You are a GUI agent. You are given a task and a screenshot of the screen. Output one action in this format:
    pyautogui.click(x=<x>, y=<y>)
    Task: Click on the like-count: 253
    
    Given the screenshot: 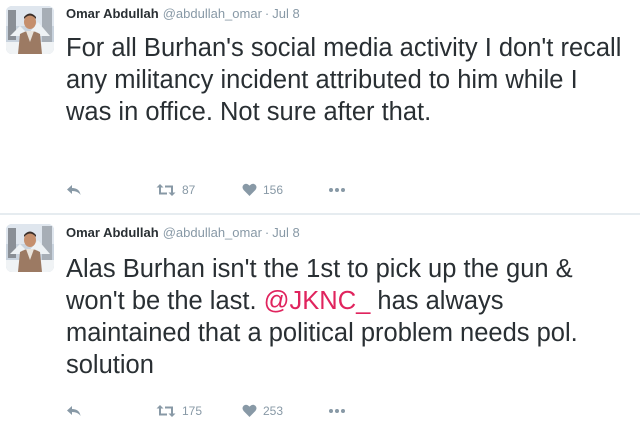 What is the action you would take?
    pyautogui.click(x=273, y=411)
    